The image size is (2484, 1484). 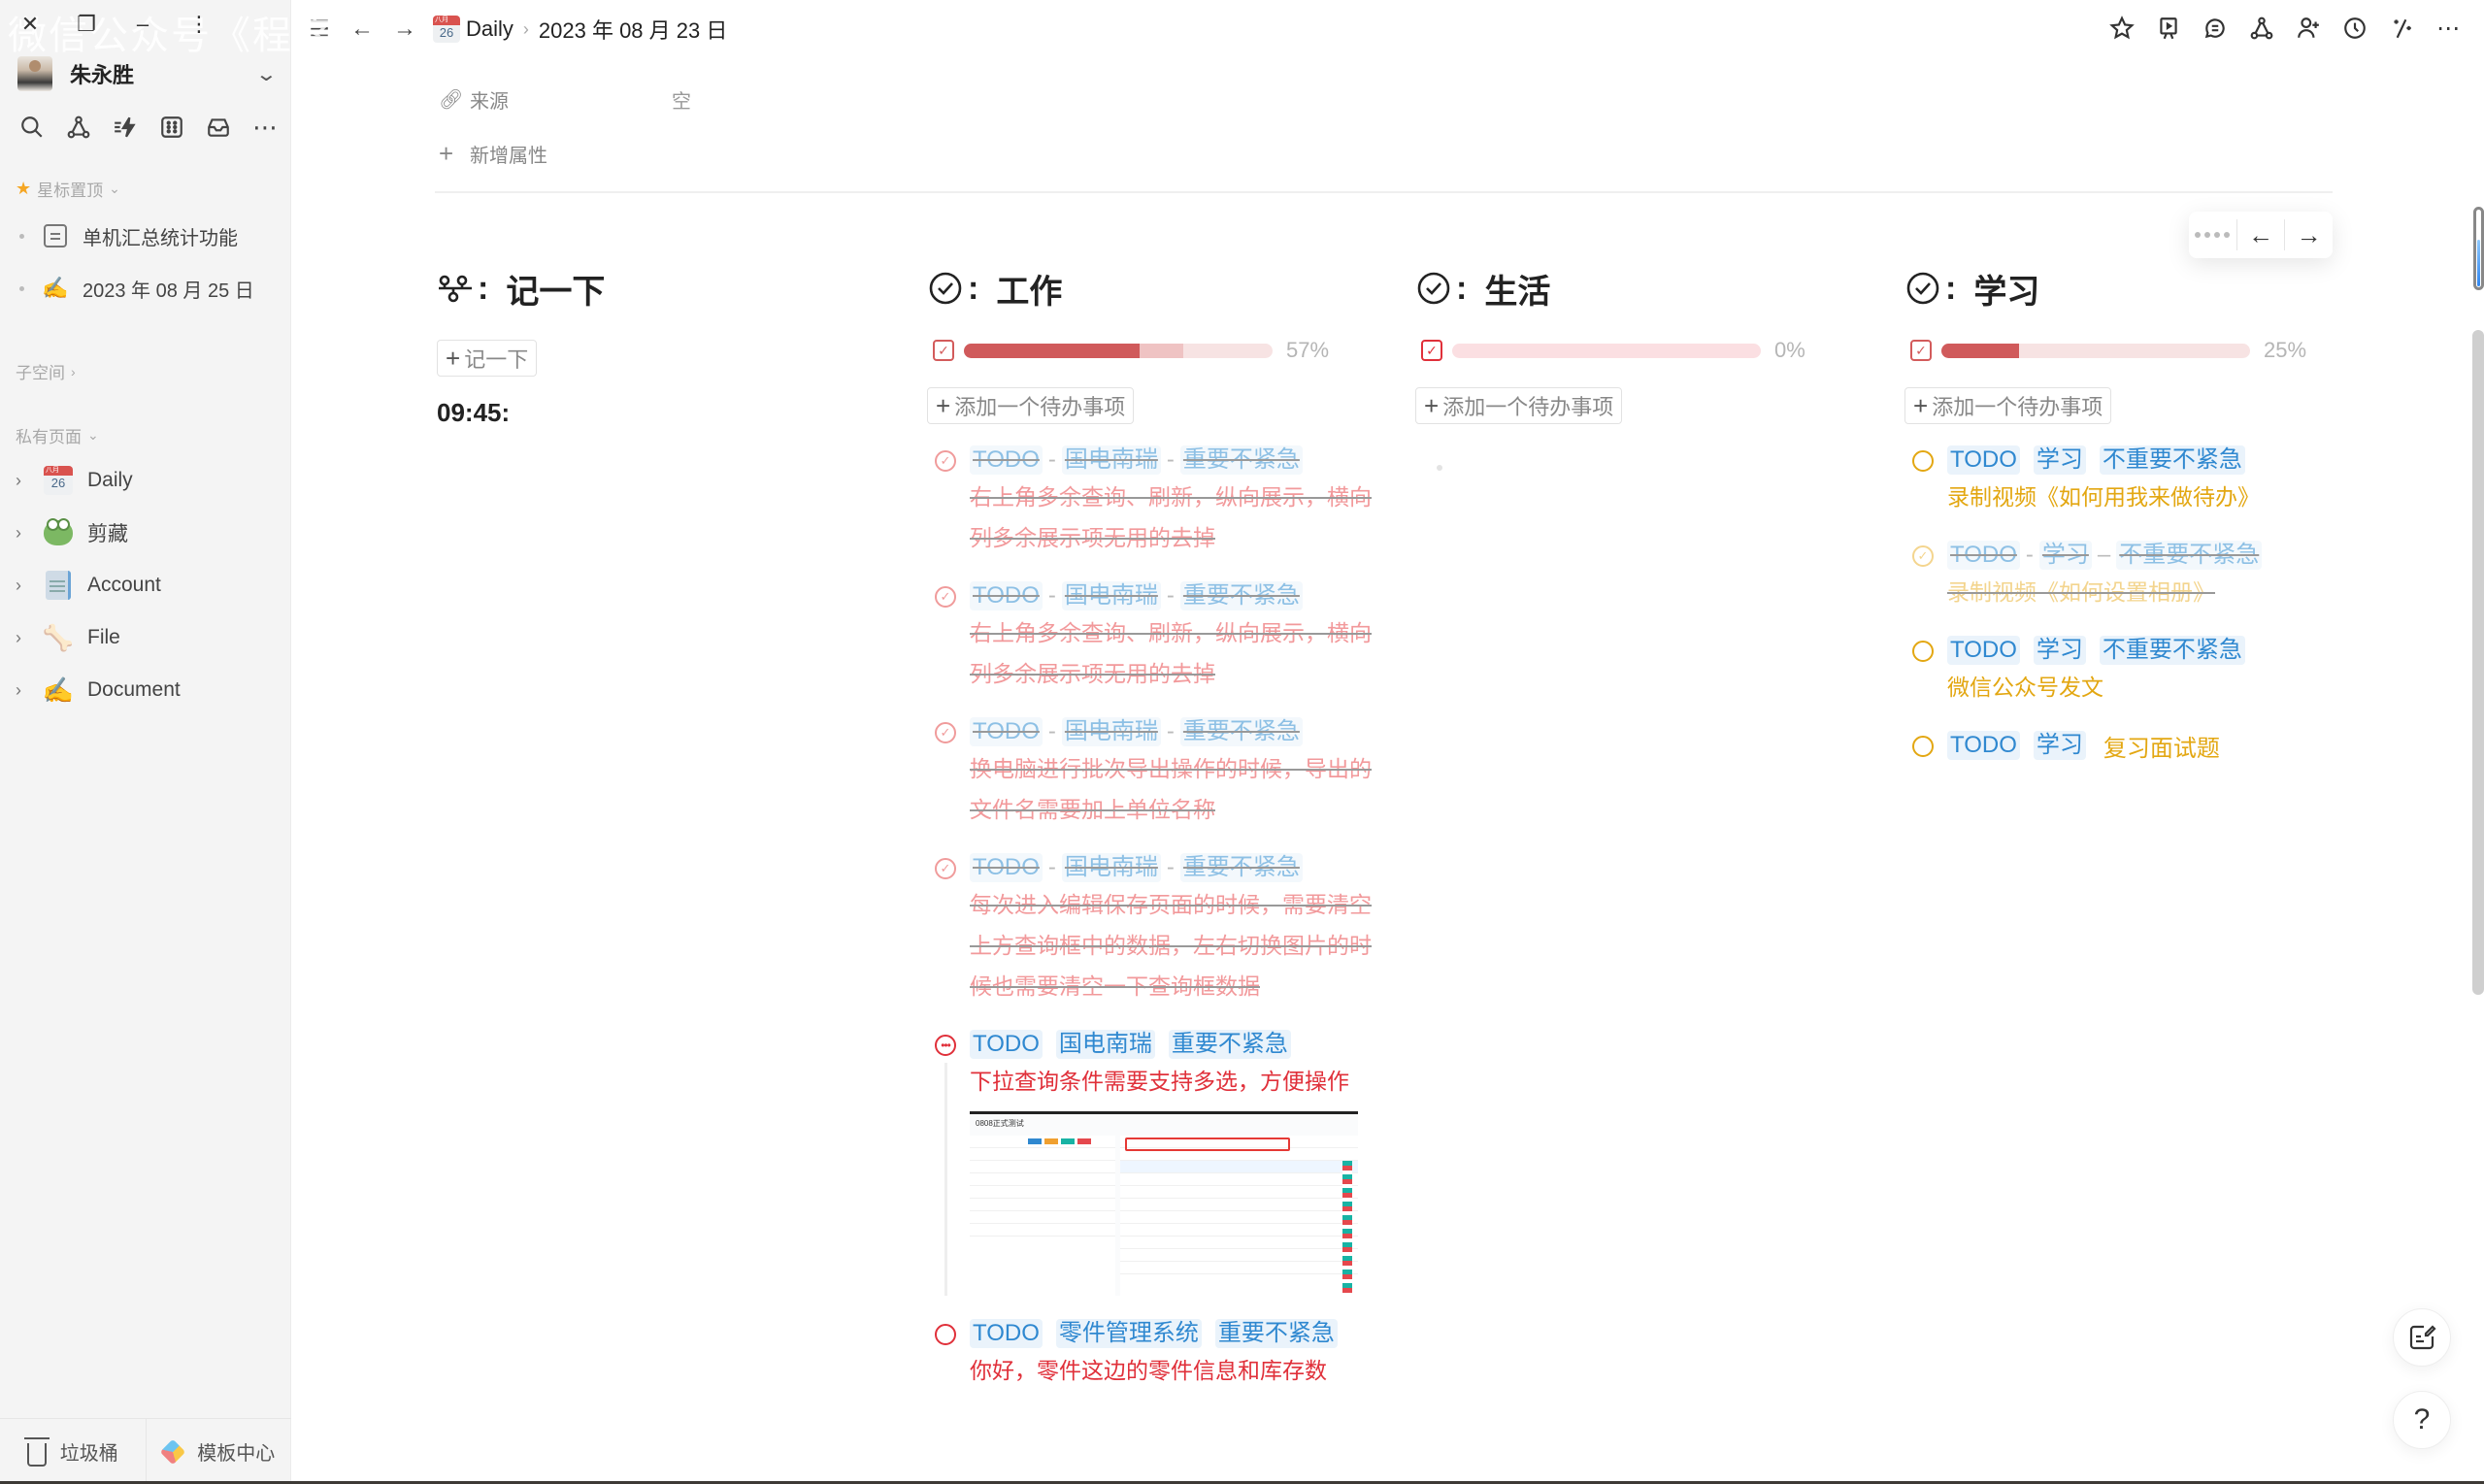 I want to click on note-timestamp: 09:45:, so click(x=665, y=413).